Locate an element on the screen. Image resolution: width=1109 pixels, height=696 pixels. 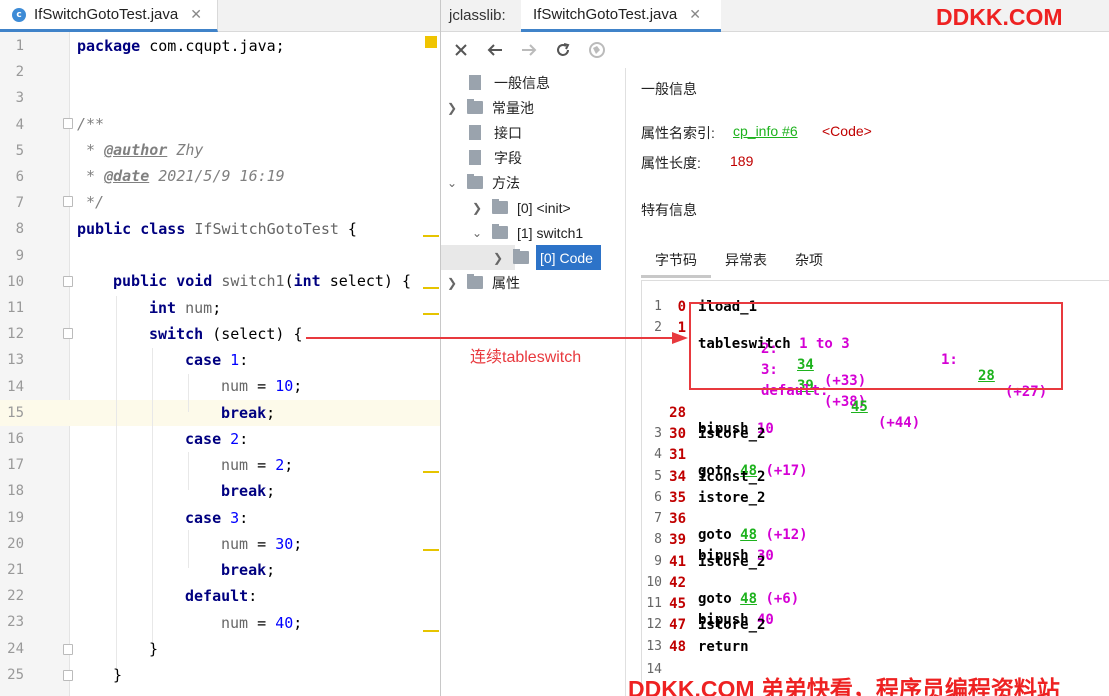
refresh-icon is located at coordinates (563, 50).